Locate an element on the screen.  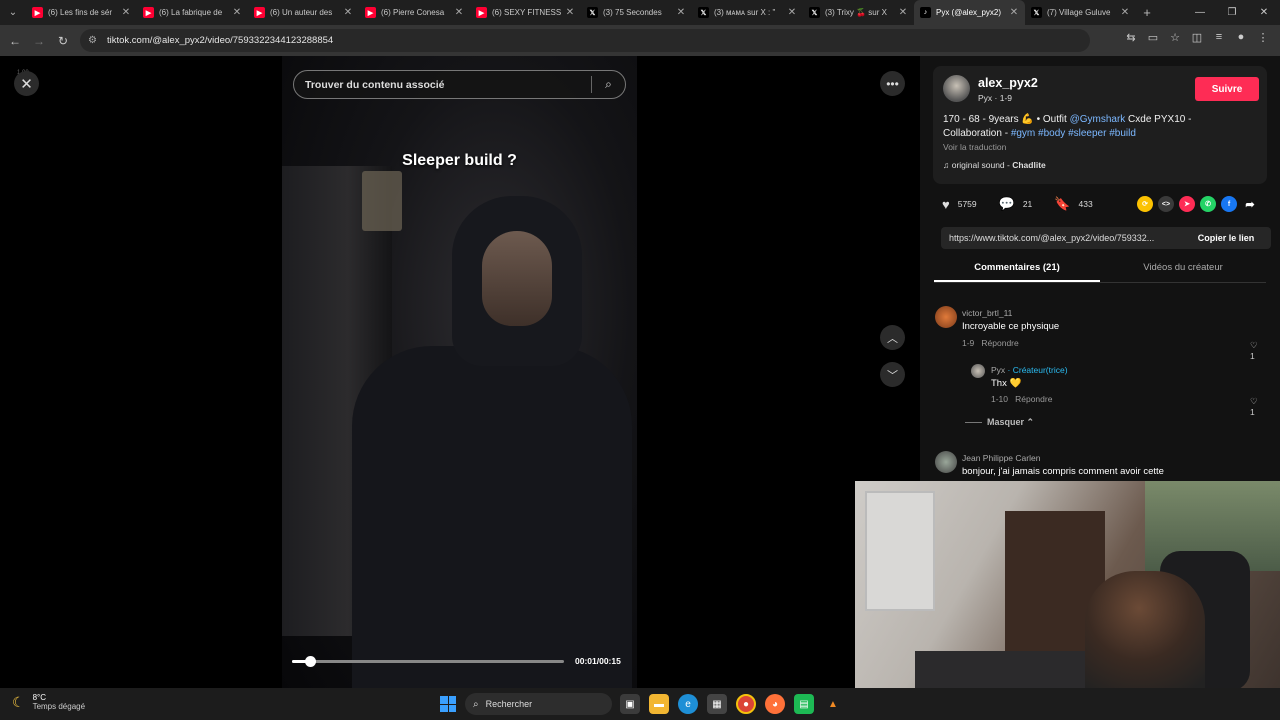
share-arrow-icon: ➦ is located at coordinates (1250, 204).